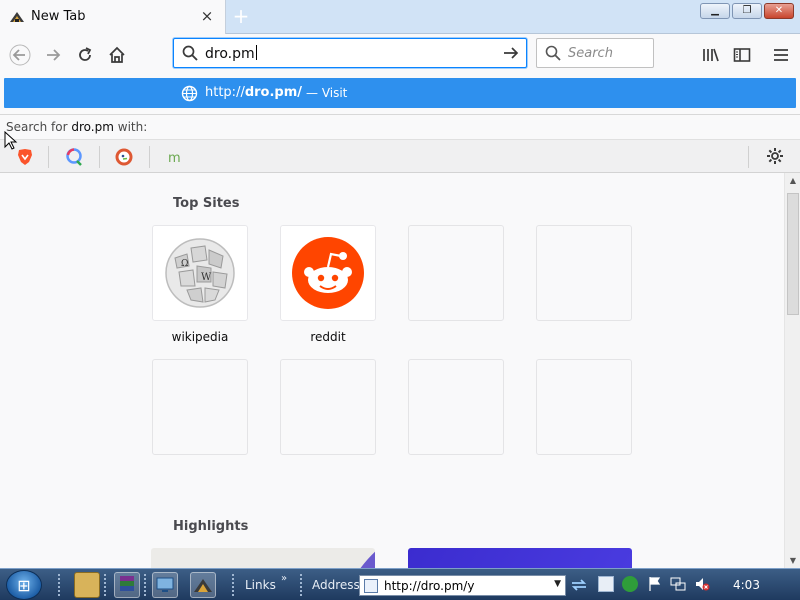 The image size is (800, 600). I want to click on reddit-alien-icon, so click(328, 273).